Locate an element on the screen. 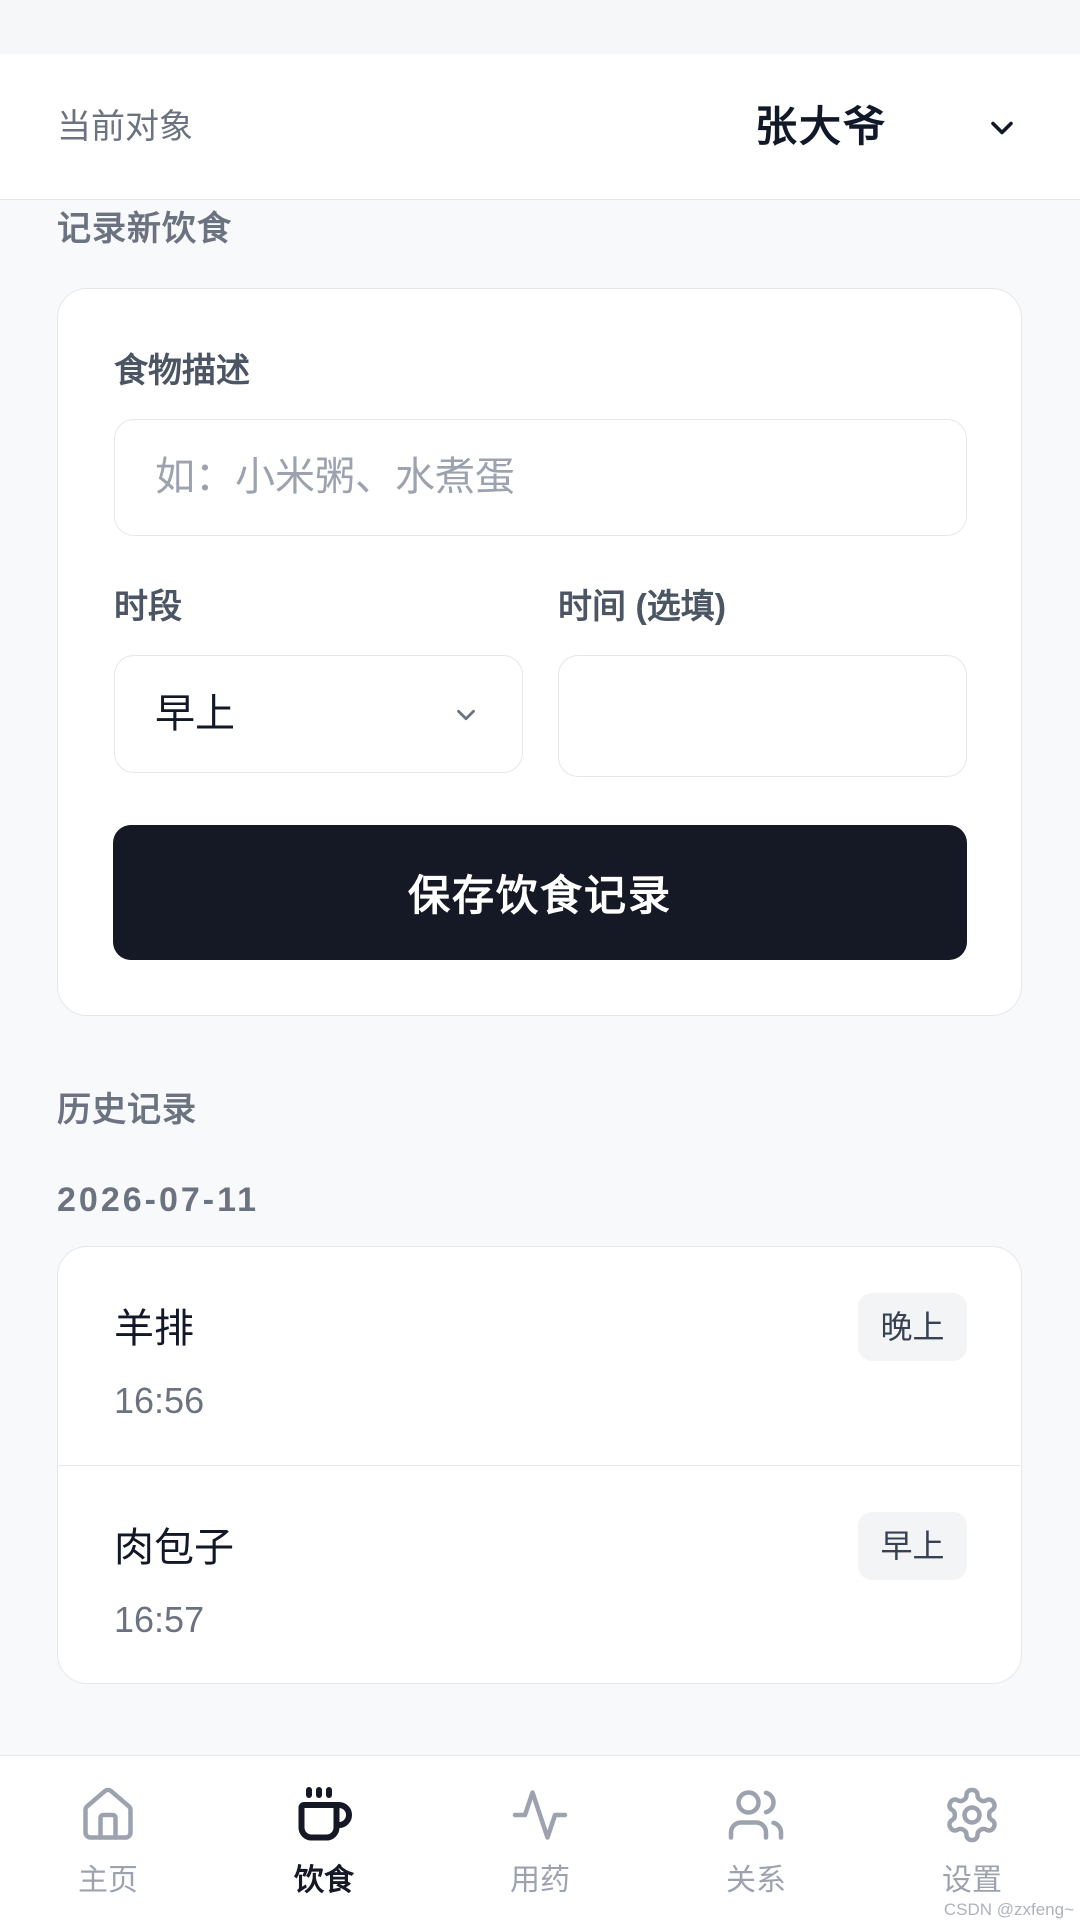 The image size is (1080, 1930). nav-item-medication: 用药 is located at coordinates (540, 1843).